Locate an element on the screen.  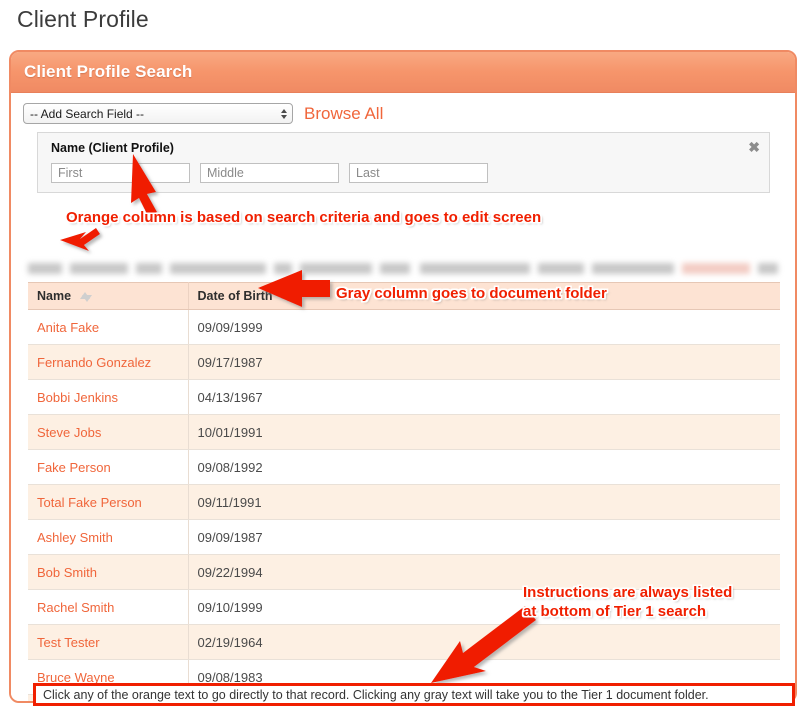
add-search-field-select: -- Add Search Field -- is located at coordinates (158, 113).